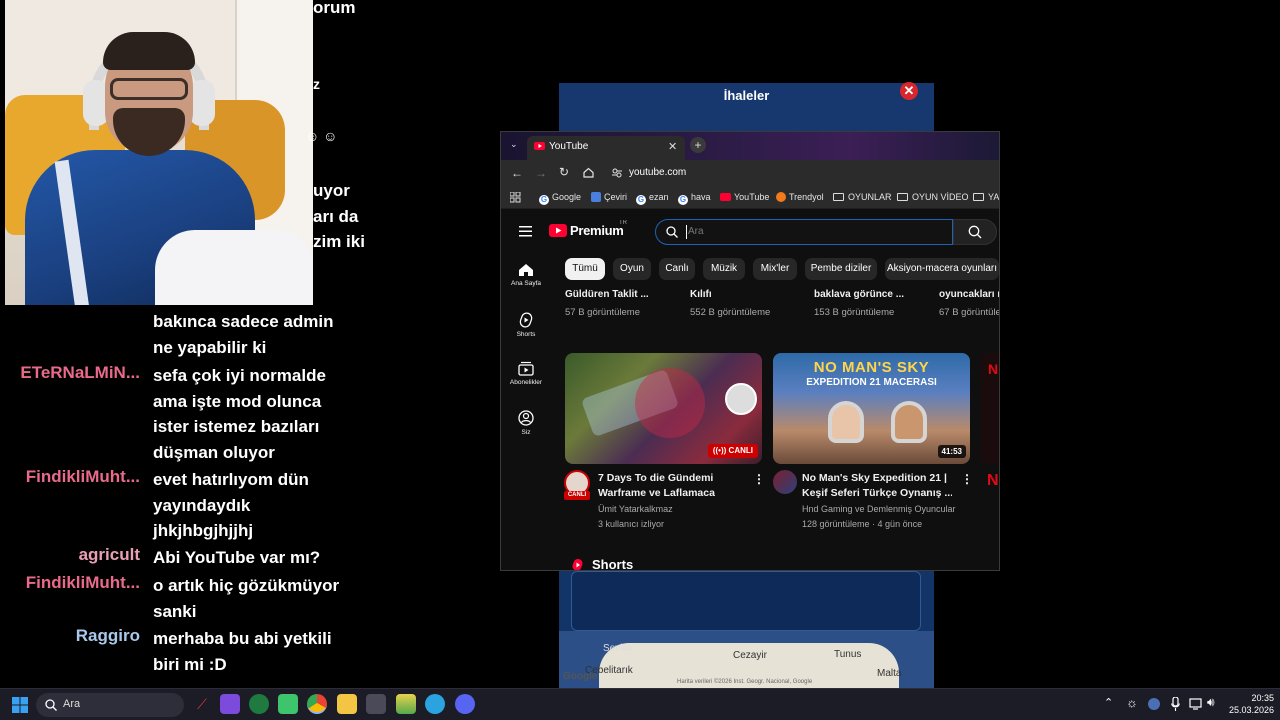  Describe the element at coordinates (613, 564) in the screenshot. I see `shorts-heading: Shorts` at that location.